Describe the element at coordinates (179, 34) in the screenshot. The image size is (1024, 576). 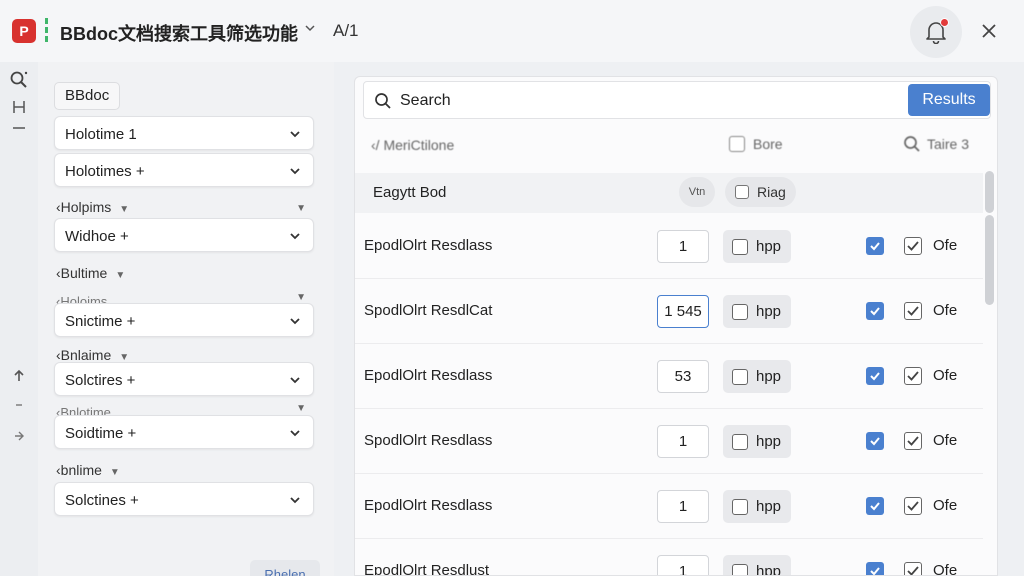
I see `app-title: BBdoc文档搜索工具筛选功能` at that location.